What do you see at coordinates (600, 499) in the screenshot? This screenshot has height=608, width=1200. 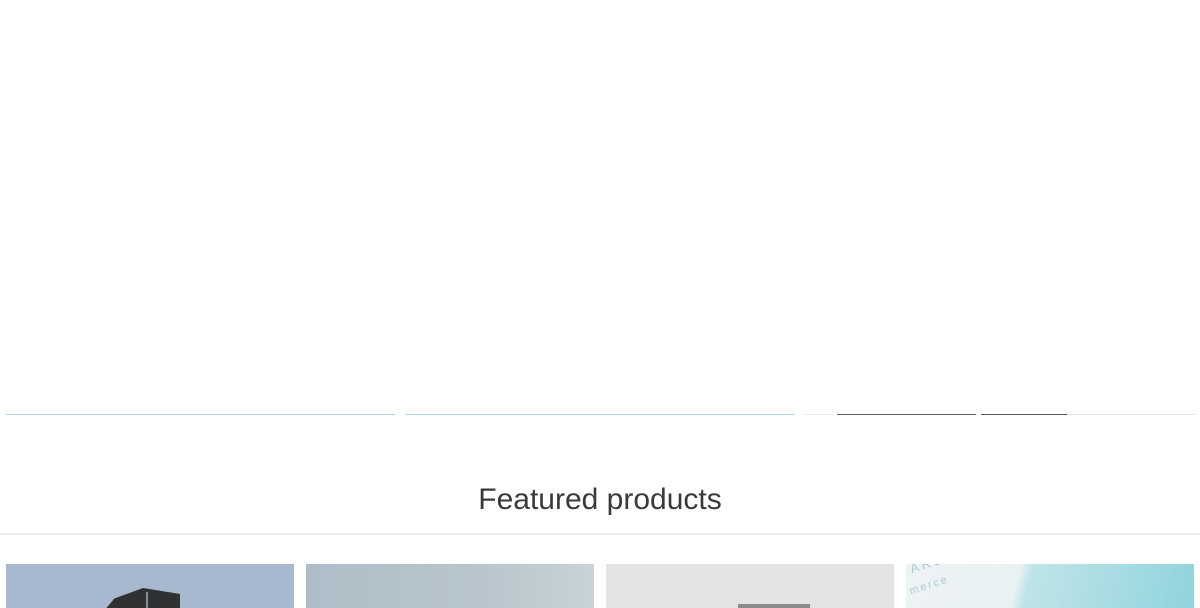 I see `featured-products-heading: Featured products` at bounding box center [600, 499].